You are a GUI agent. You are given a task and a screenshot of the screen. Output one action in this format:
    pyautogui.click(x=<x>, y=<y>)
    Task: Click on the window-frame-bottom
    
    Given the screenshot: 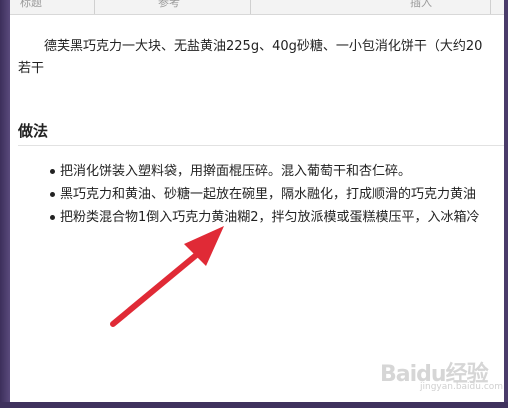 What is the action you would take?
    pyautogui.click(x=254, y=405)
    